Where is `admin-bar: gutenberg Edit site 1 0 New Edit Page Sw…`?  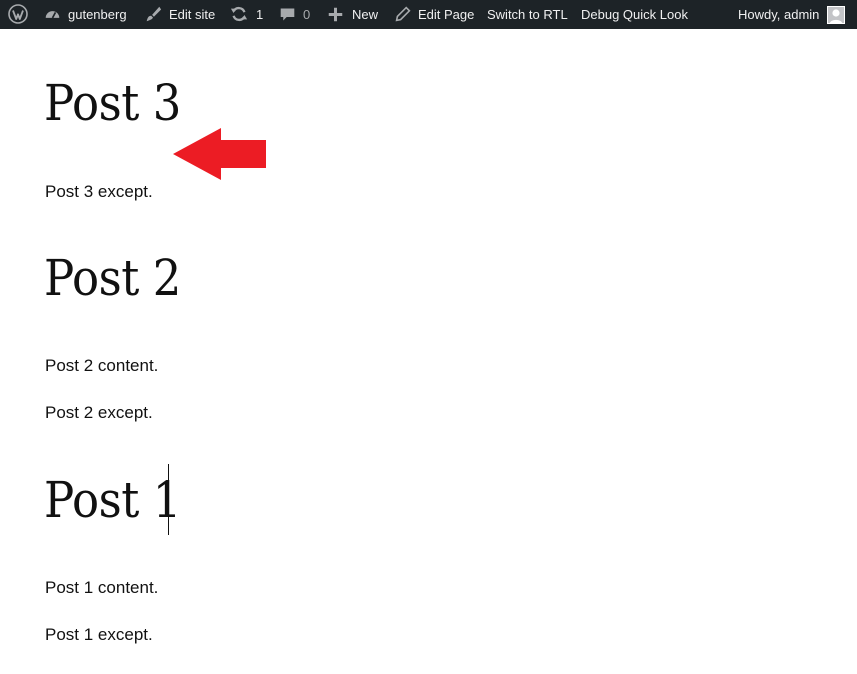 admin-bar: gutenberg Edit site 1 0 New Edit Page Sw… is located at coordinates (428, 14).